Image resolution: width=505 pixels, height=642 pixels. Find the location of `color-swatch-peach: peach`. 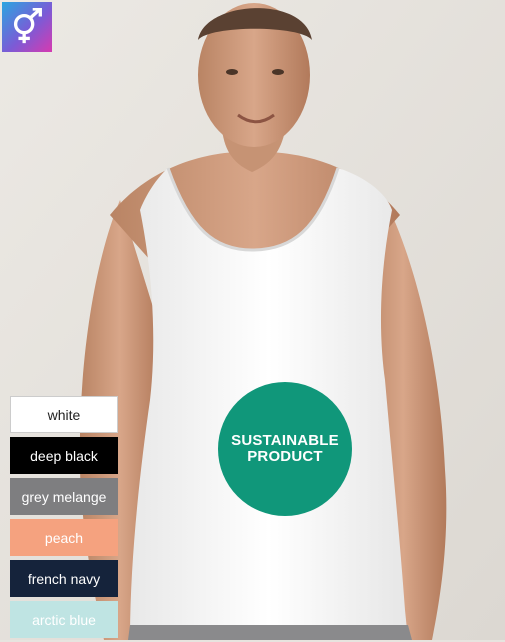

color-swatch-peach: peach is located at coordinates (64, 537).